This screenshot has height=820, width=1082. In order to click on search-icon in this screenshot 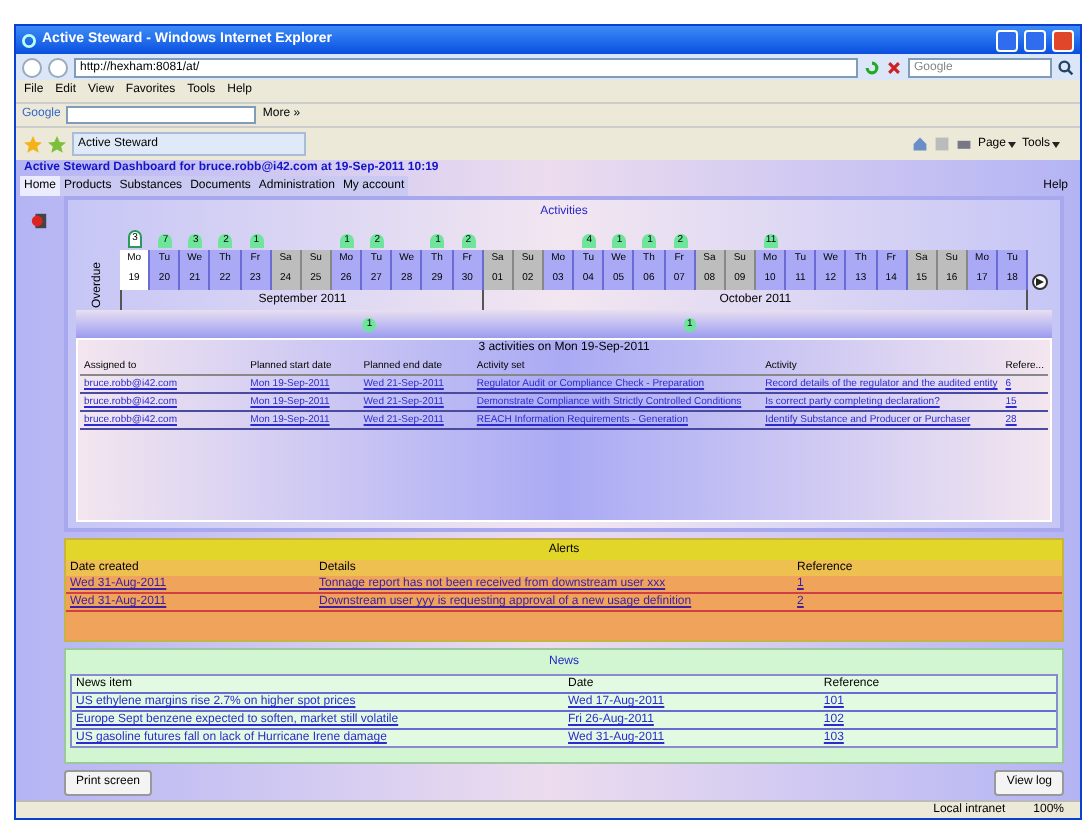, I will do `click(1066, 67)`.